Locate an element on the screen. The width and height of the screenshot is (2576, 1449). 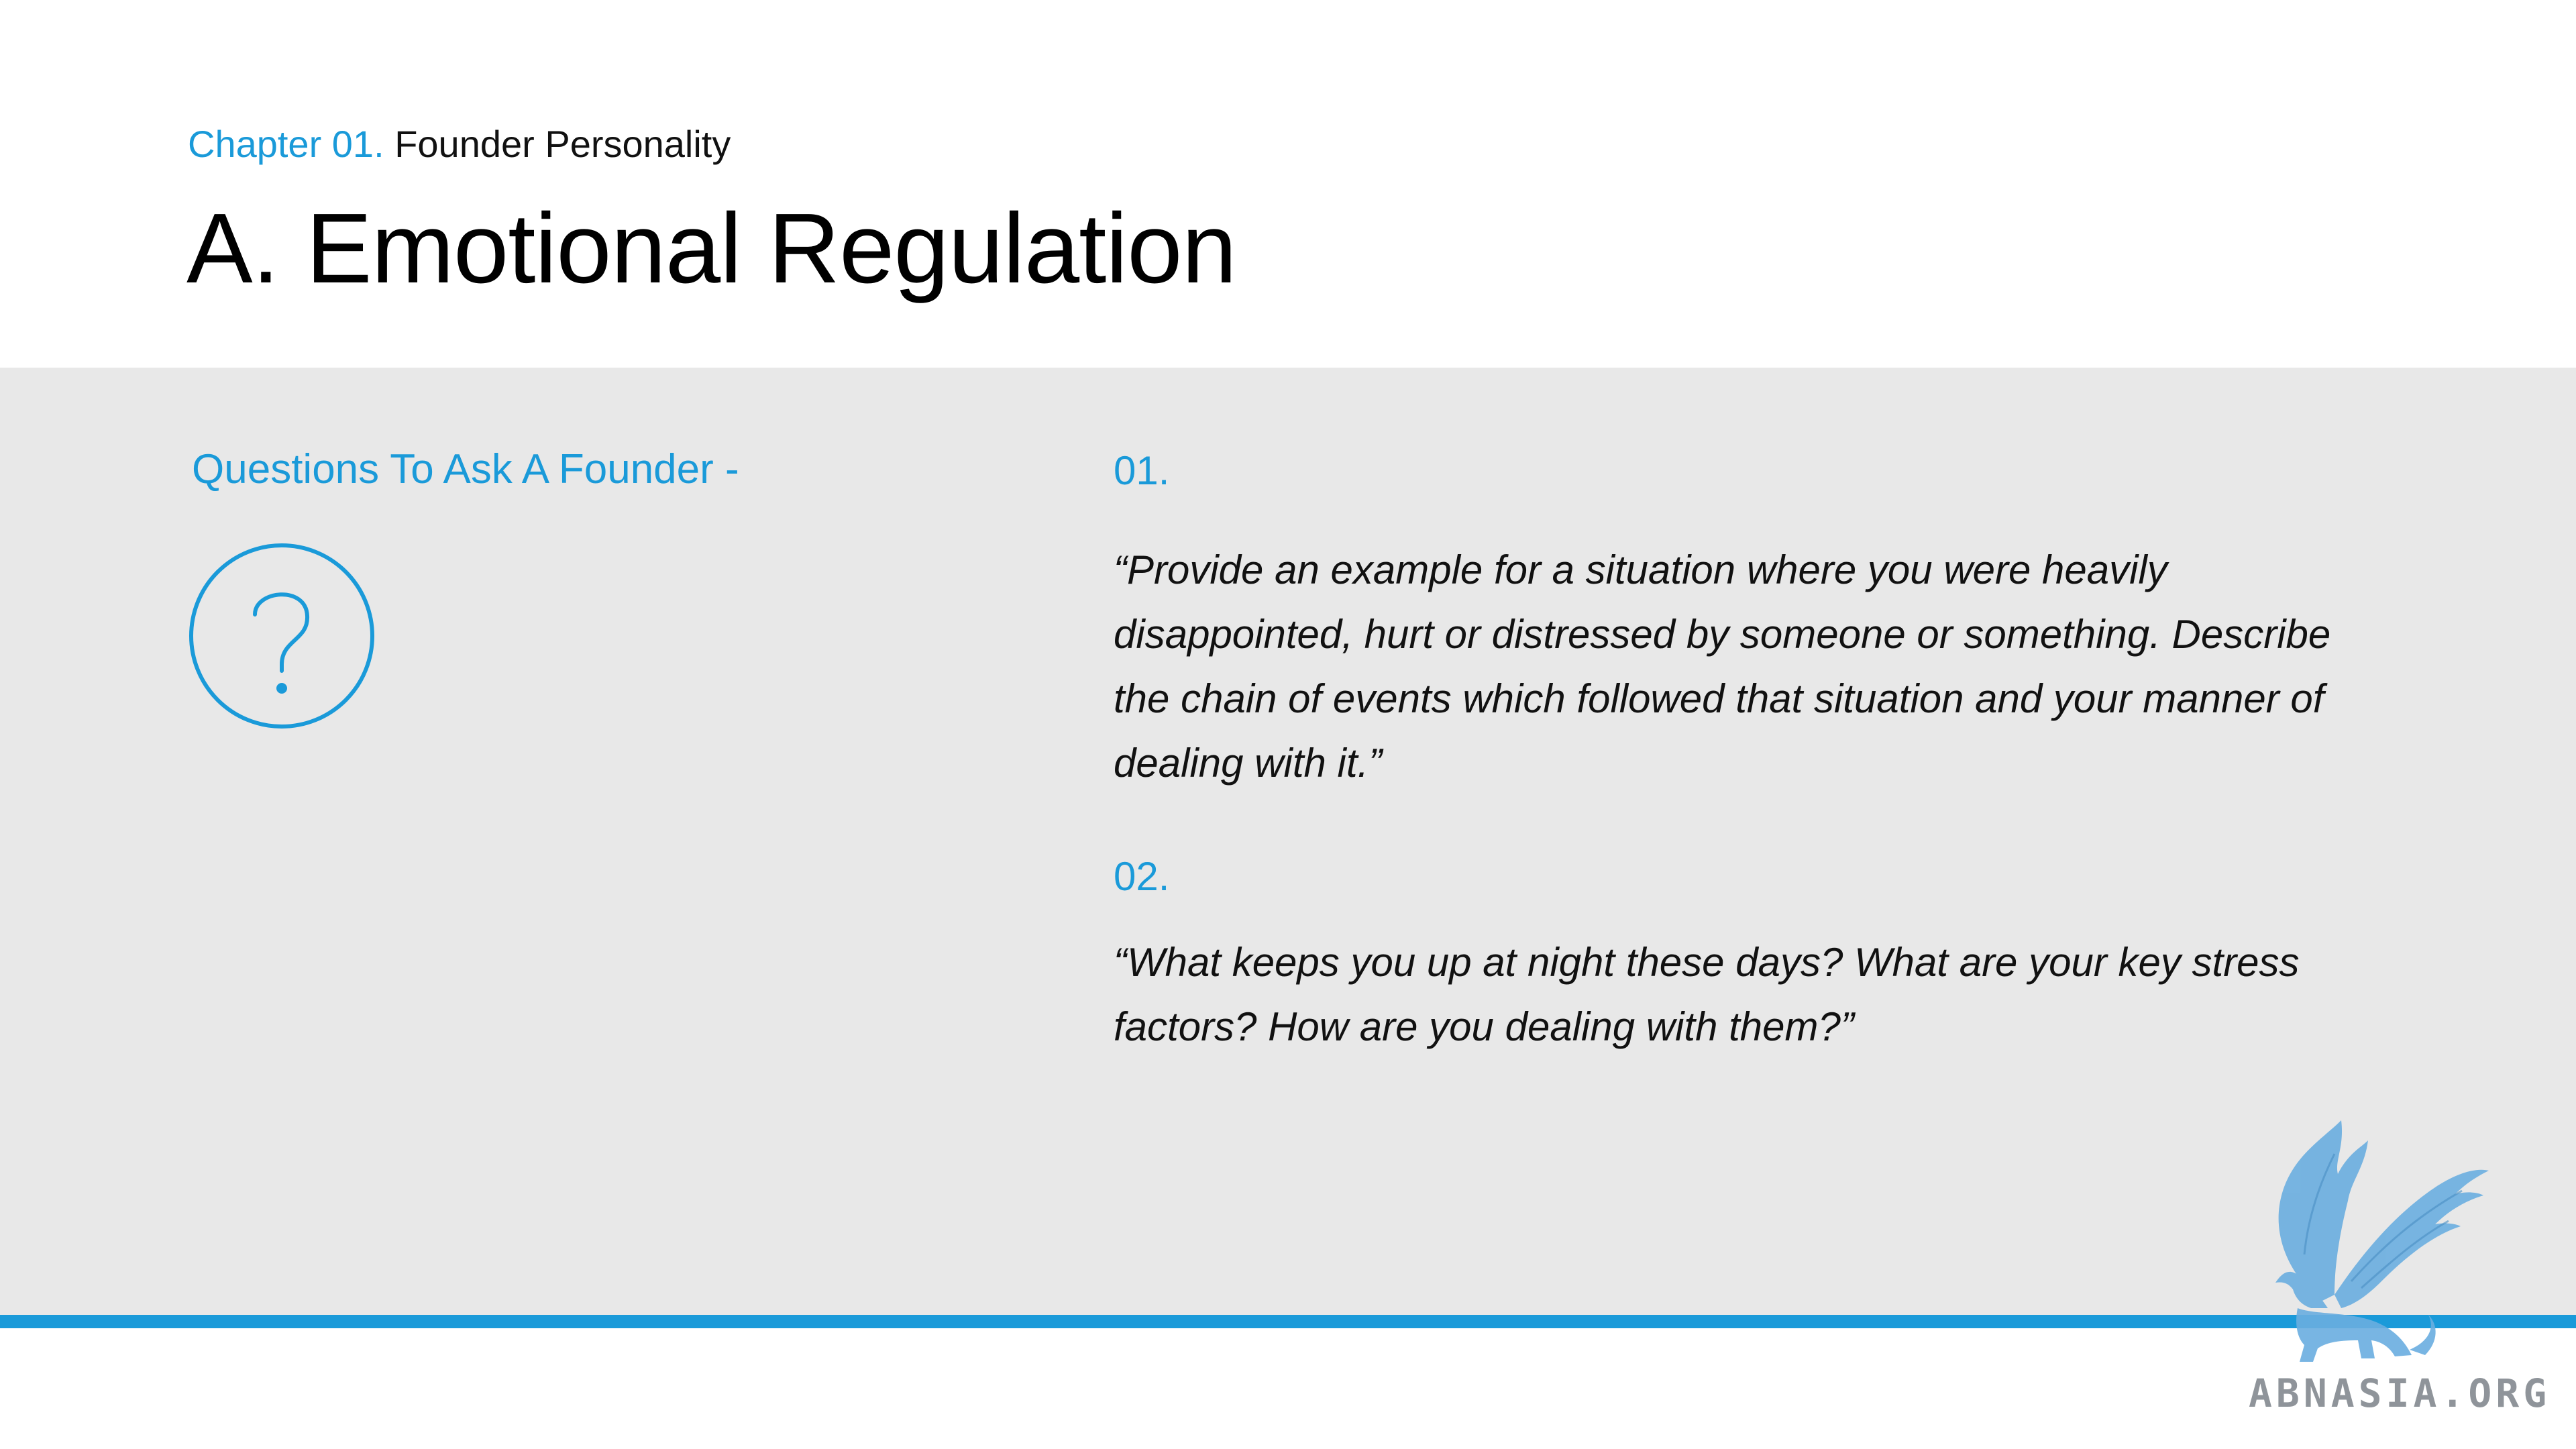
bottom-rule is located at coordinates (1288, 1321).